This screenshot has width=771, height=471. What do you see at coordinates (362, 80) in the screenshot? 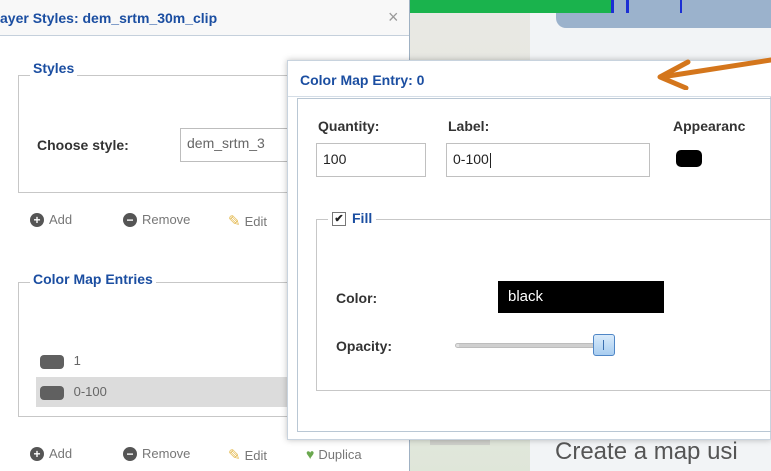
I see `dialog-title: Color Map Entry: 0` at bounding box center [362, 80].